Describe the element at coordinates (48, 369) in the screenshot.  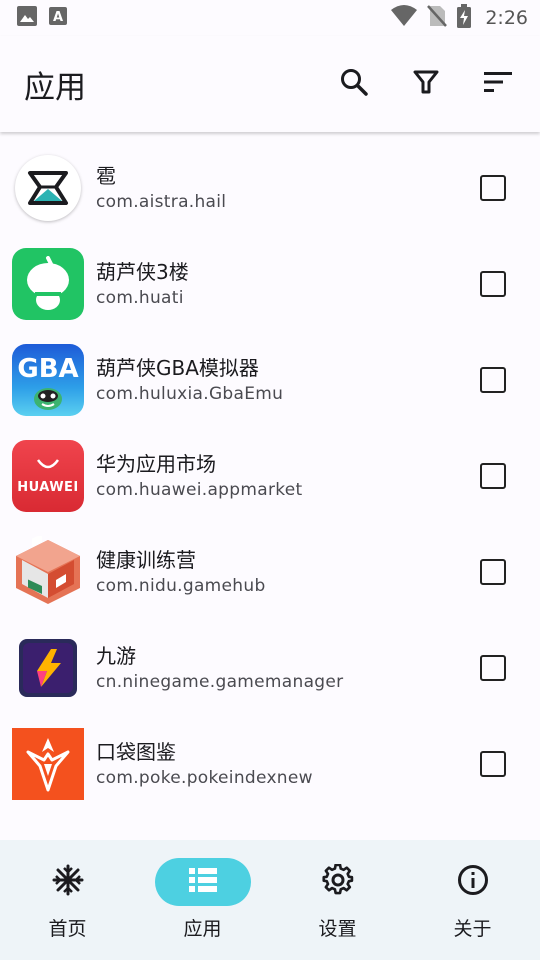
I see `gba-icon-label: GBA` at that location.